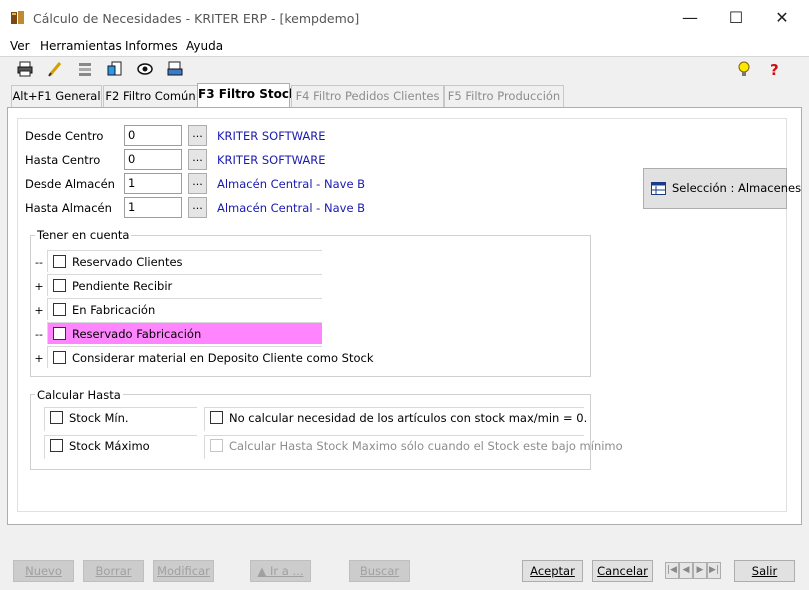  What do you see at coordinates (247, 95) in the screenshot?
I see `tab-filtro-stock: F3 Filtro Stock` at bounding box center [247, 95].